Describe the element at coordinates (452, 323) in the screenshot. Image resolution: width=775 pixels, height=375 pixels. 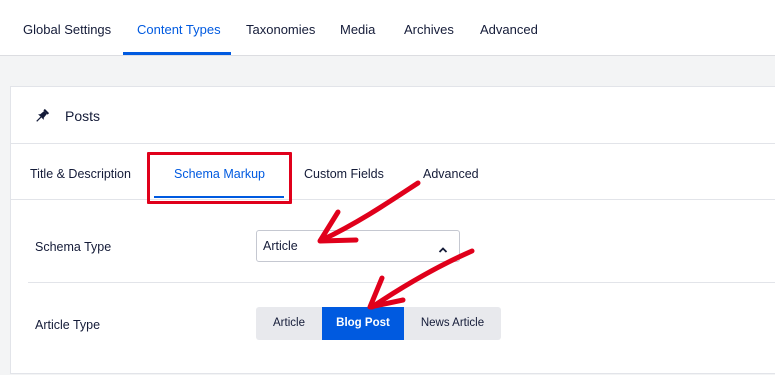
I see `article-type-option-news-article: News Article` at that location.